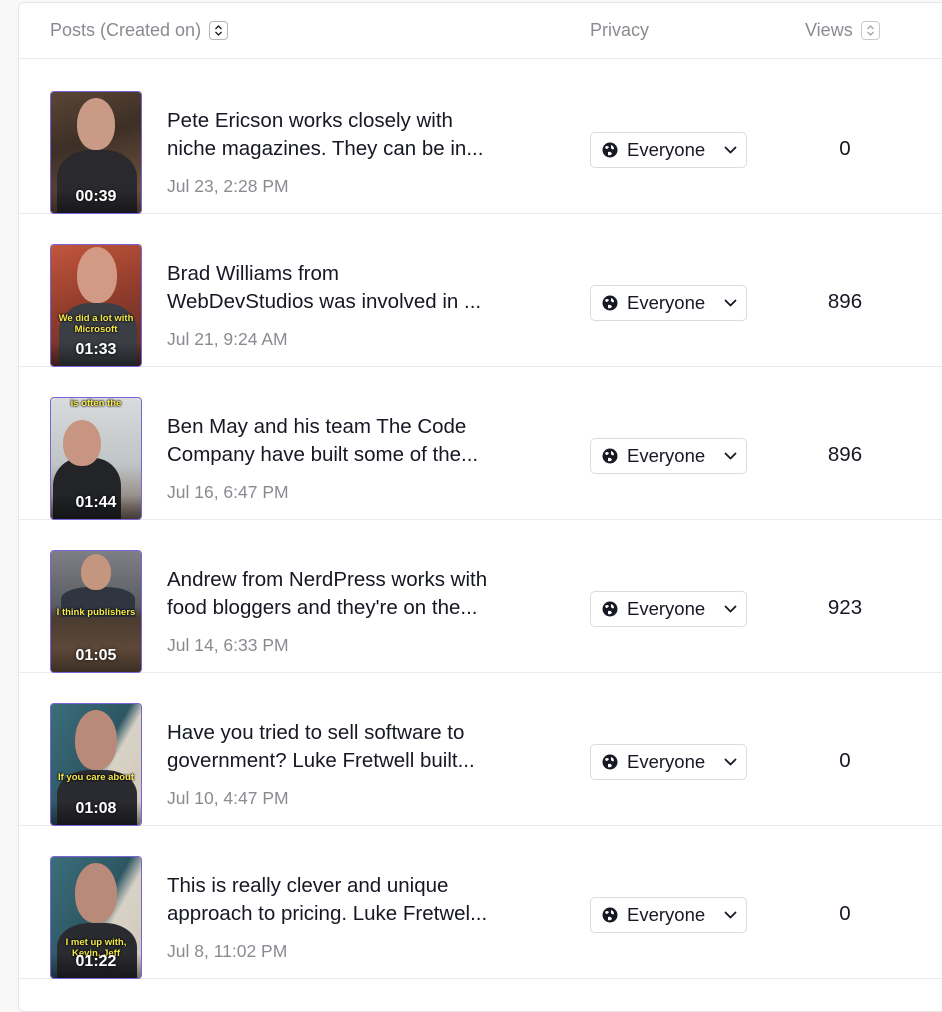  I want to click on video-thumbnail: If you care about 01:08, so click(96, 764).